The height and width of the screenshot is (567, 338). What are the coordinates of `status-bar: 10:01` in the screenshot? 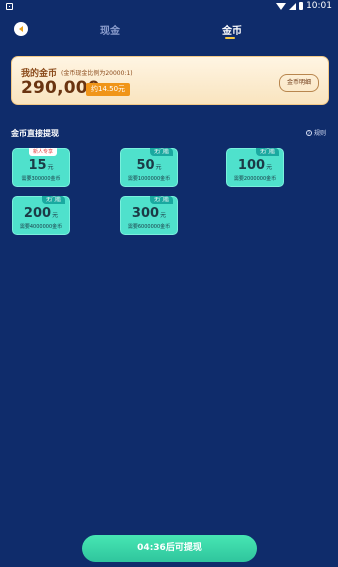 It's located at (169, 7).